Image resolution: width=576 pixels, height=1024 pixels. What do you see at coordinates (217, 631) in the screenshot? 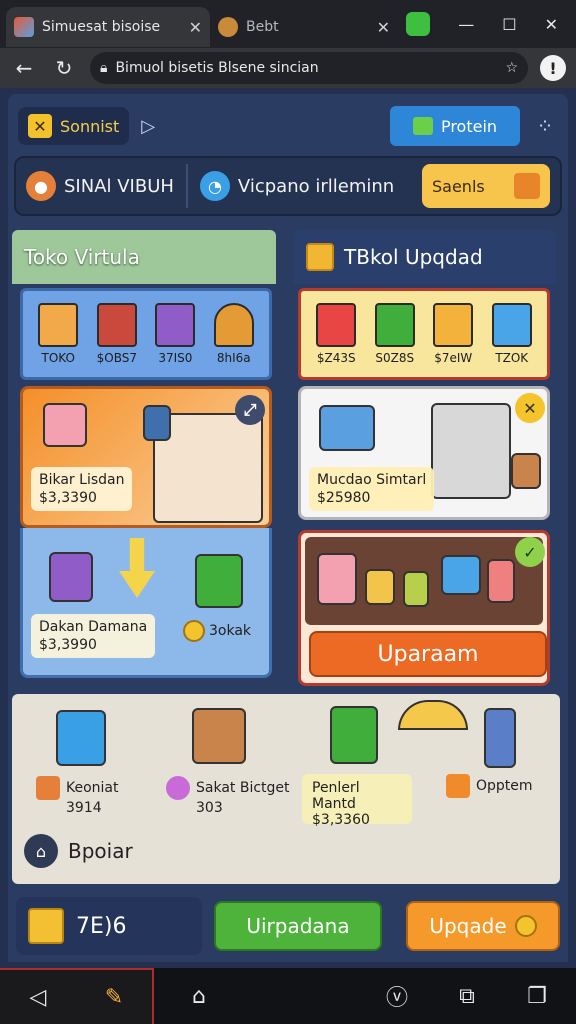
I see `coin-stack-label: 3okak` at bounding box center [217, 631].